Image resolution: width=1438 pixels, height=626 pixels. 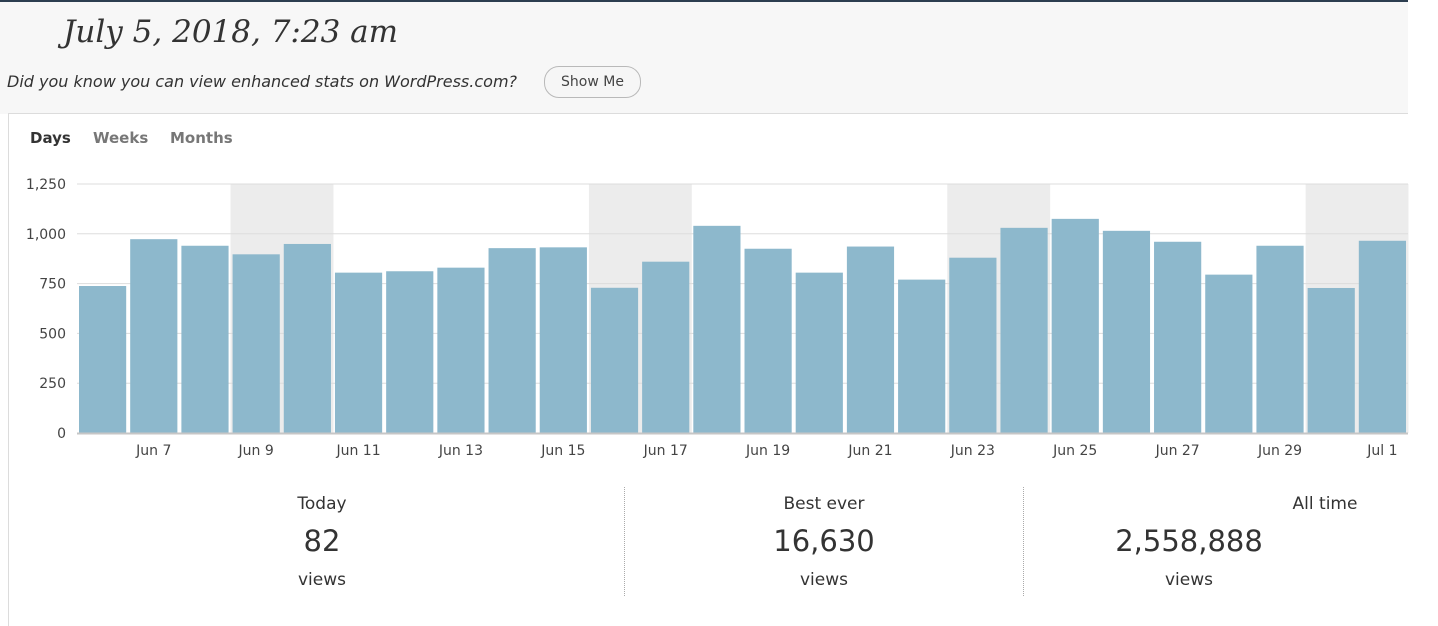 What do you see at coordinates (52, 285) in the screenshot?
I see `y-tick-label: 750` at bounding box center [52, 285].